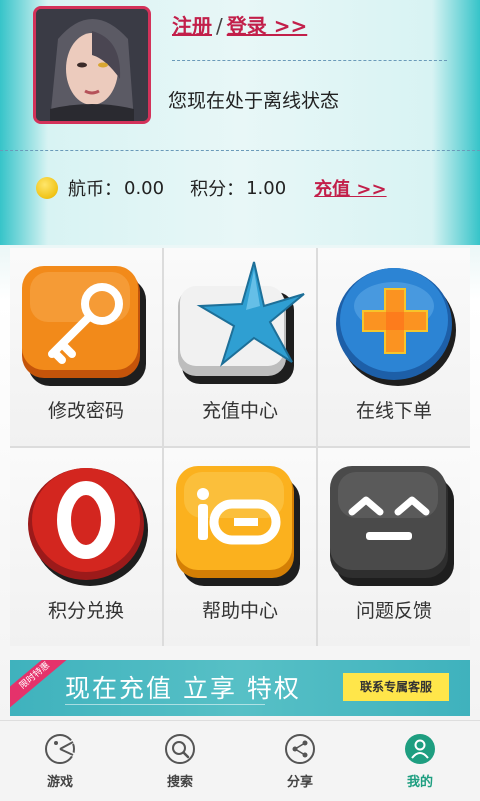 The height and width of the screenshot is (801, 480). I want to click on tab-games: 游戏, so click(60, 761).